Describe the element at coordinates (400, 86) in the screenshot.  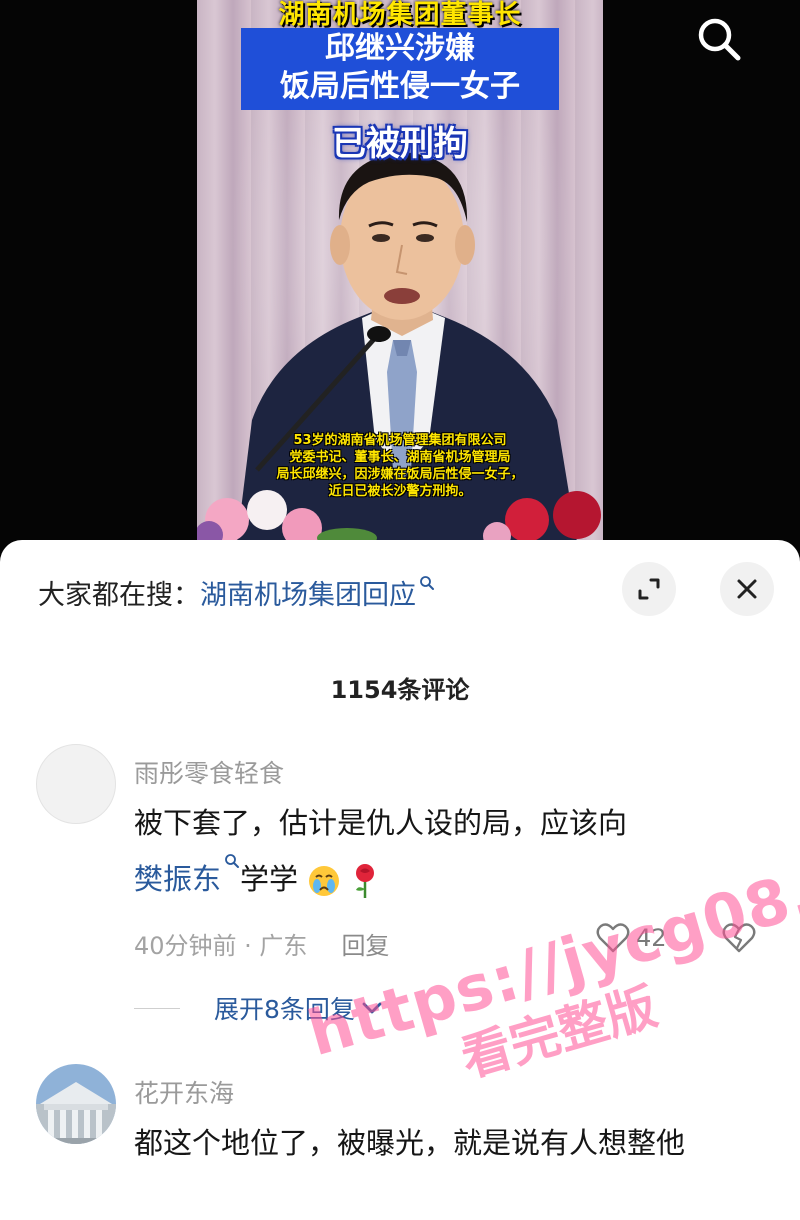
I see `headline-line-2: 饭局后性侵一女子` at that location.